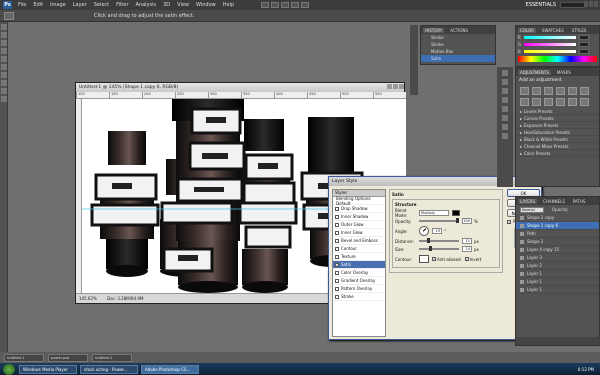  Describe the element at coordinates (557, 153) in the screenshot. I see `preset-item: Color Presets` at that location.